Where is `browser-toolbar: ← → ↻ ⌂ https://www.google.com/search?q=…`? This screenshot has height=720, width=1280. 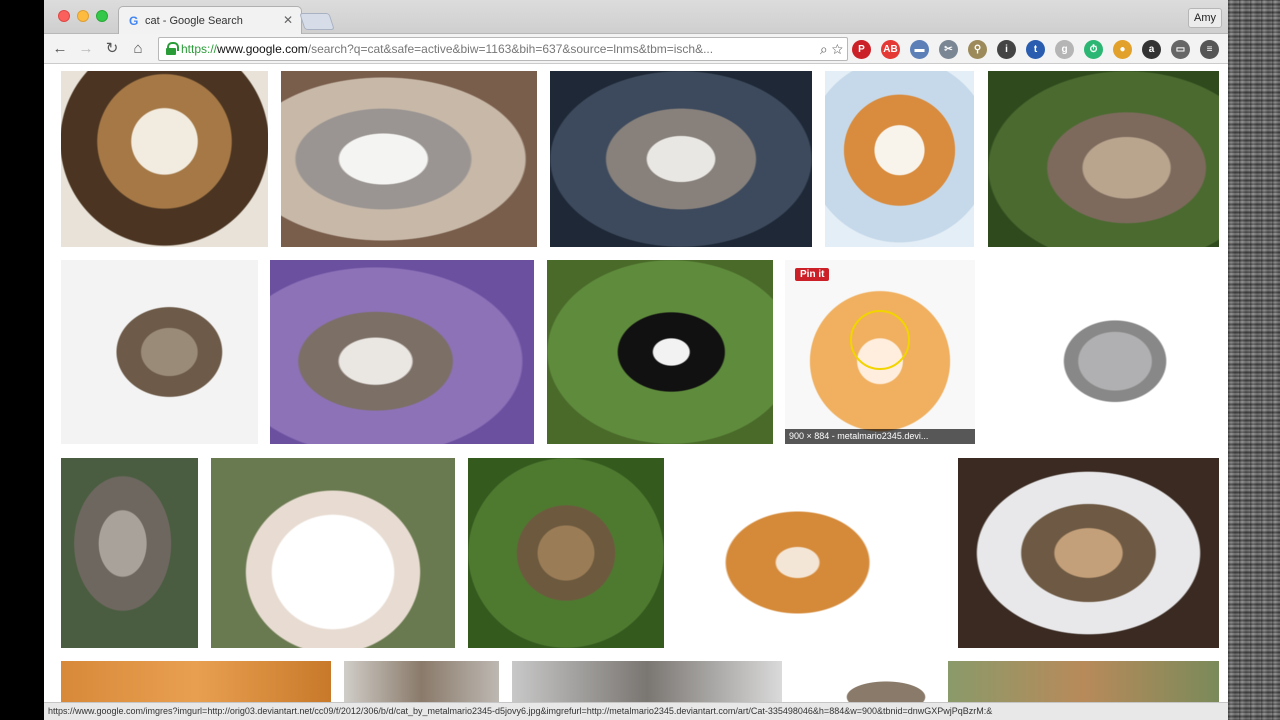
browser-toolbar: ← → ↻ ⌂ https://www.google.com/search?q=… is located at coordinates (636, 49).